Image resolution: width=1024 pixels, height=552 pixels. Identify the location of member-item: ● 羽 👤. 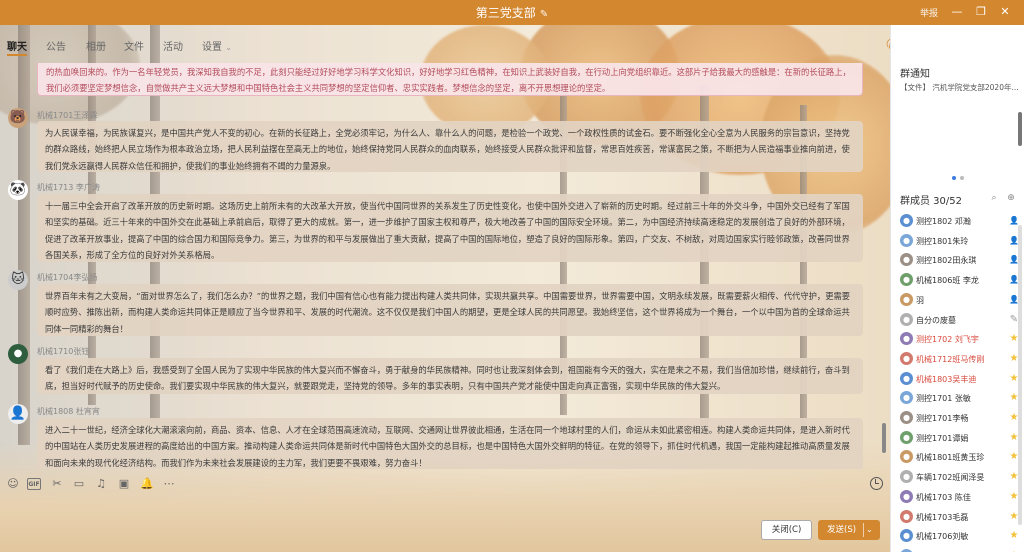
(959, 300).